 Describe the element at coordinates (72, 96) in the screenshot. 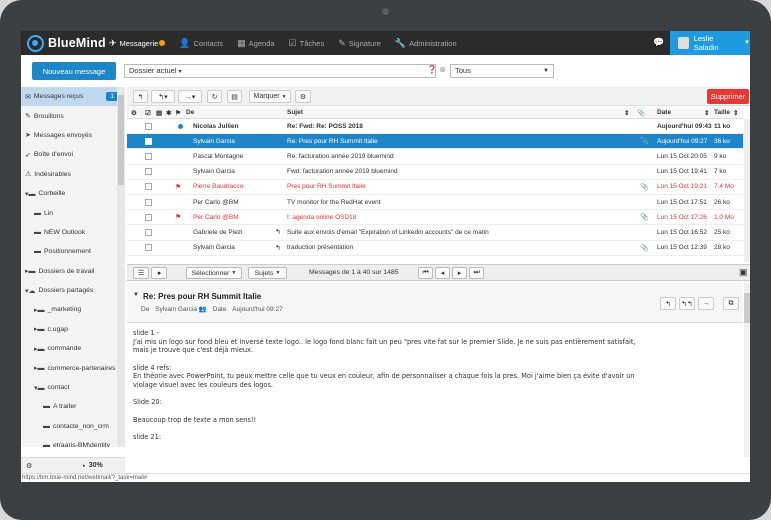

I see `sidebar-item: ✉Messages reçus1` at that location.